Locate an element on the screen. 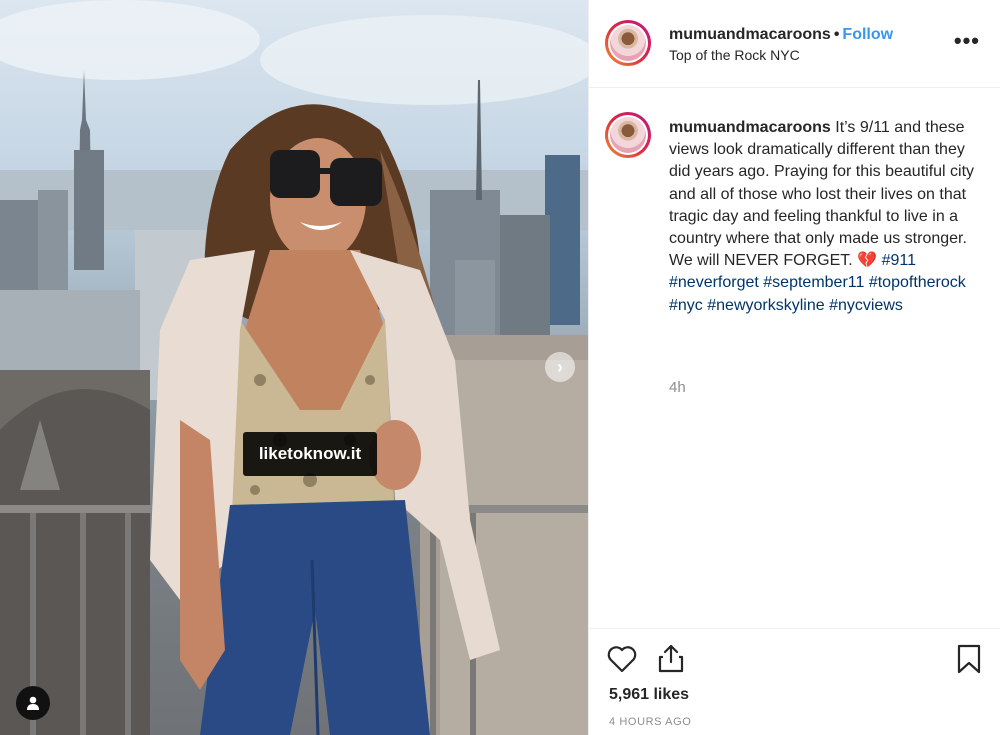  header-username: mumuandmacaroons is located at coordinates (750, 34).